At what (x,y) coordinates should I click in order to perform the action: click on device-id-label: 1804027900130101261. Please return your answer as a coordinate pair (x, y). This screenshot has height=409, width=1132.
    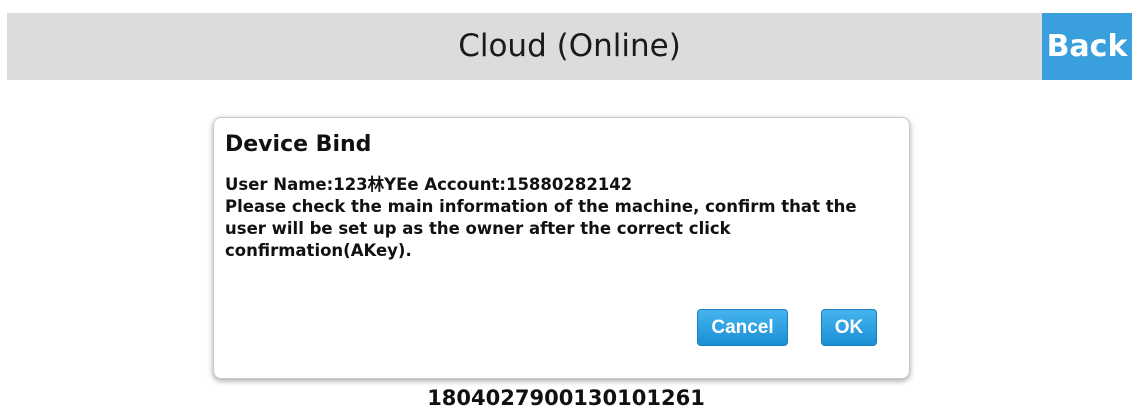
    Looking at the image, I should click on (566, 397).